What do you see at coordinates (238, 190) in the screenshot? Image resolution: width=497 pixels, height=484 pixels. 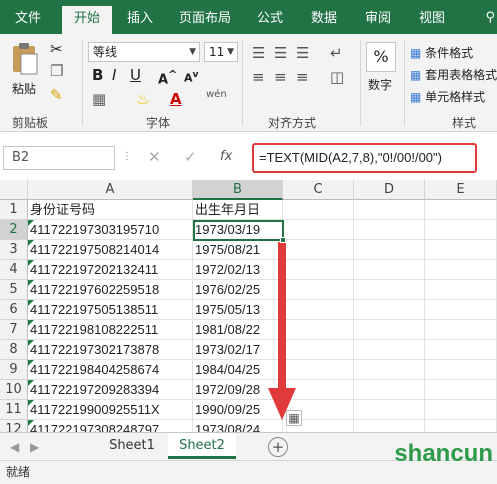 I see `column-header-b: B` at bounding box center [238, 190].